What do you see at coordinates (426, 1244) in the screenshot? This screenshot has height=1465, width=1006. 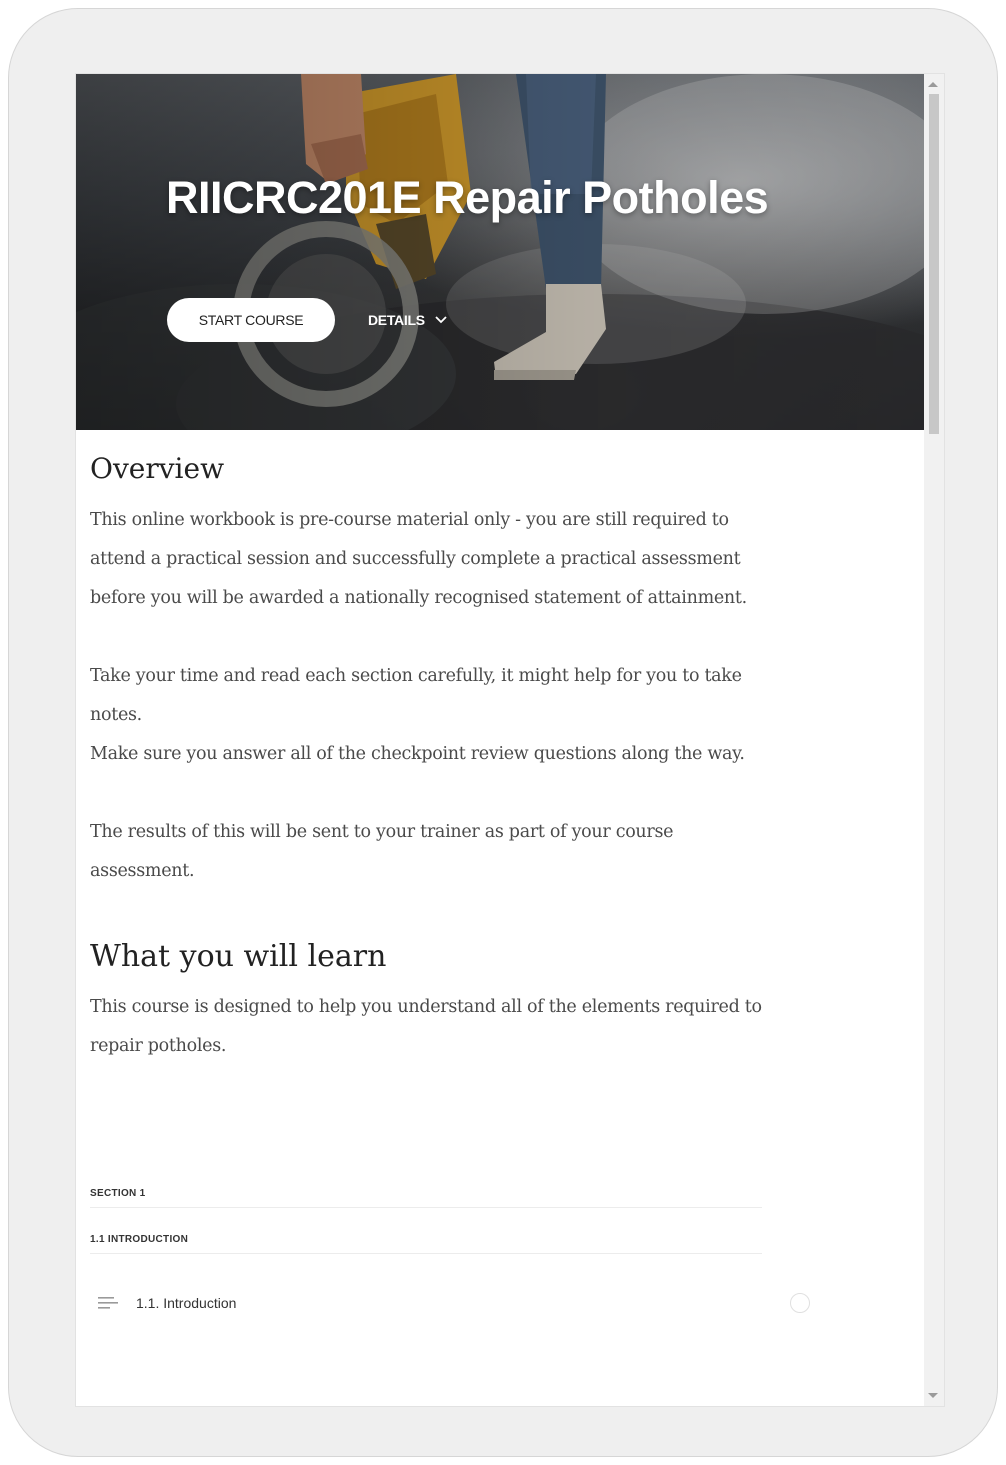 I see `subsection-header: 1.1 INTRODUCTION` at bounding box center [426, 1244].